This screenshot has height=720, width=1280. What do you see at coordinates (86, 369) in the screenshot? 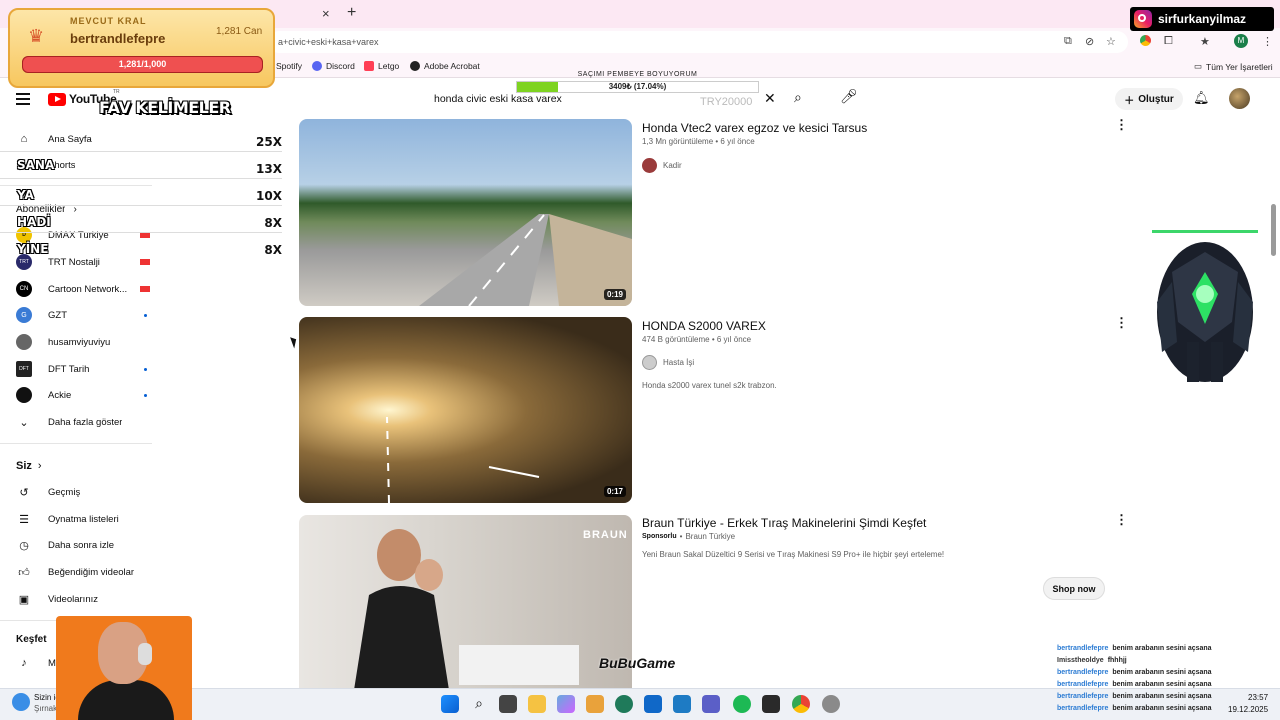
I see `sidebar-item-dft-tarih: DFT DFT Tarih` at bounding box center [86, 369].